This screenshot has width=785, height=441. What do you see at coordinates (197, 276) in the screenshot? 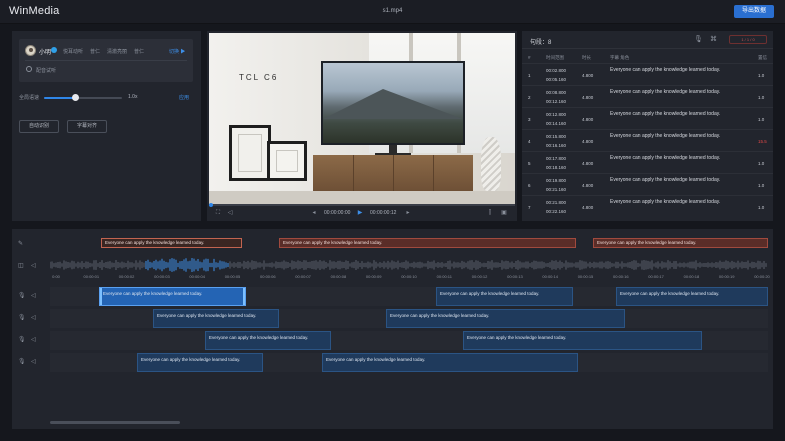
I see `ruler-tick-label: 00:00:04` at bounding box center [197, 276].